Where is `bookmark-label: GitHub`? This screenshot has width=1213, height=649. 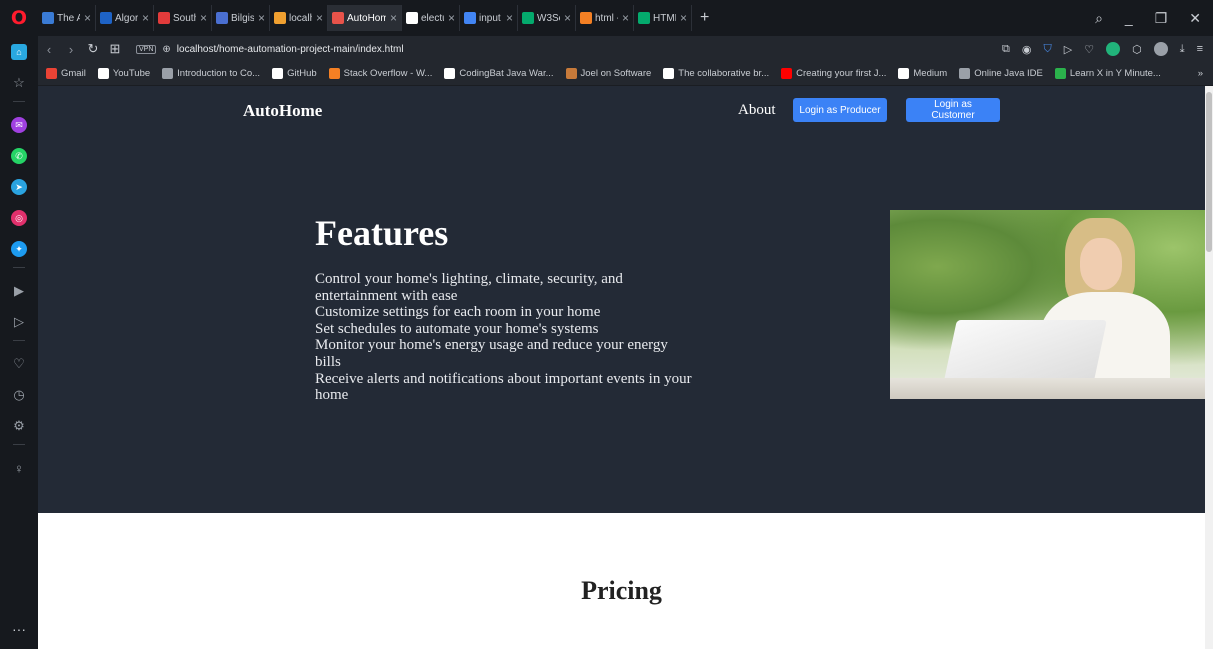
bookmark-label: GitHub is located at coordinates (302, 73).